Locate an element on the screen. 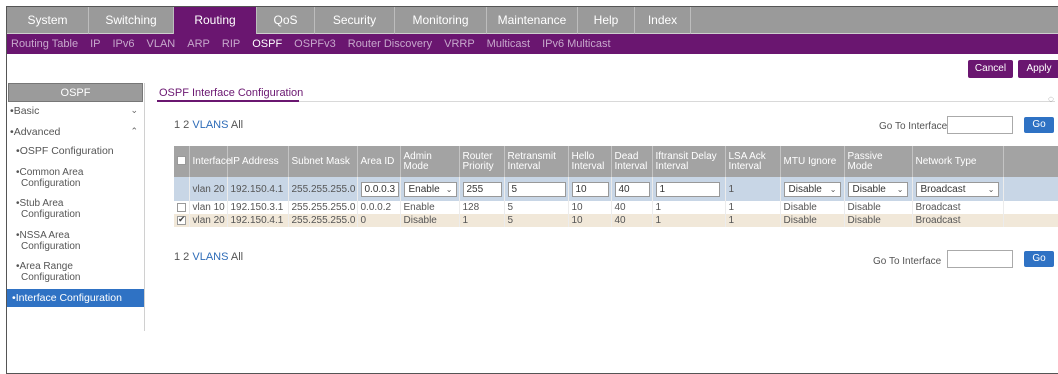 This screenshot has height=374, width=1058. admin-mode-select: Enable ⌄ is located at coordinates (430, 189).